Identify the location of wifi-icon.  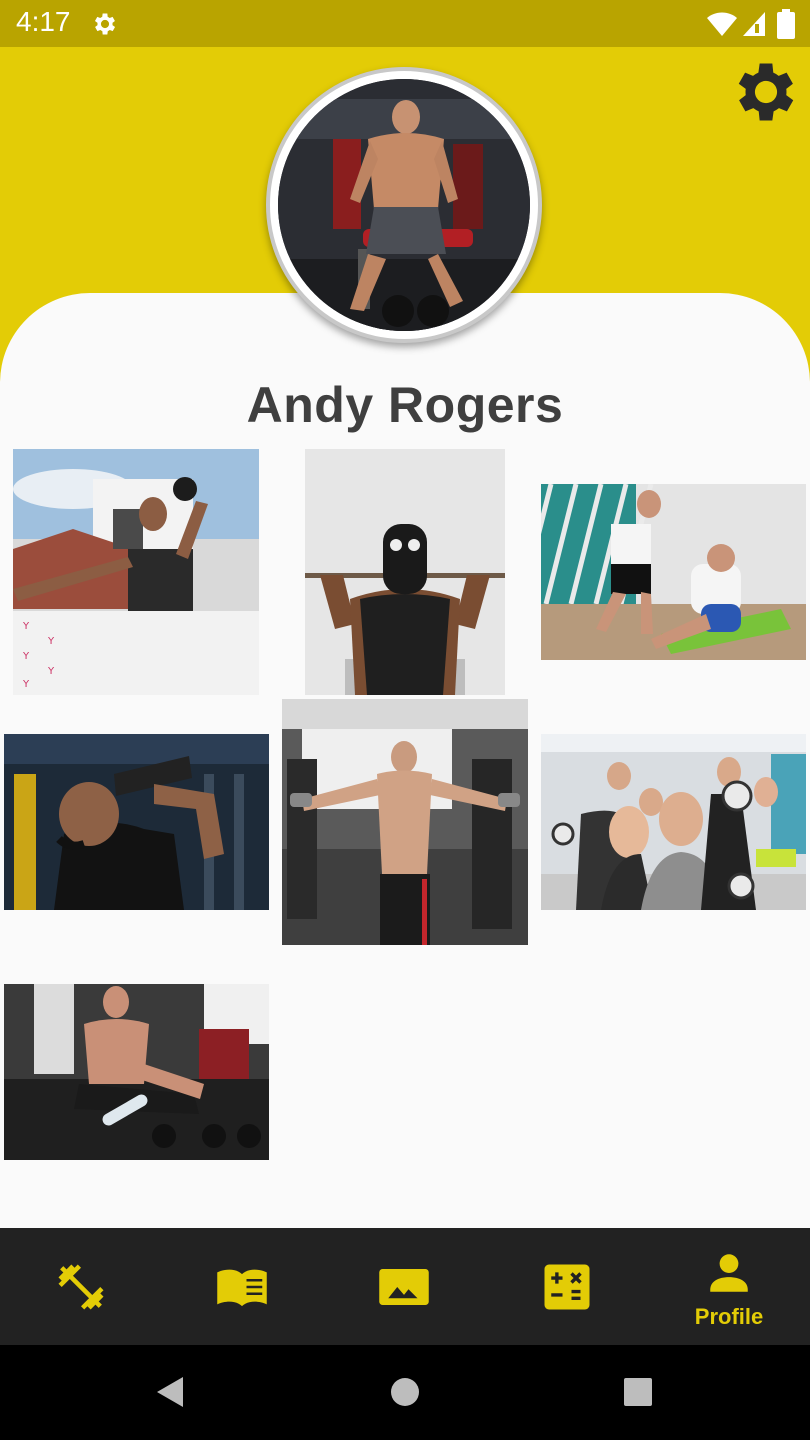
(722, 24).